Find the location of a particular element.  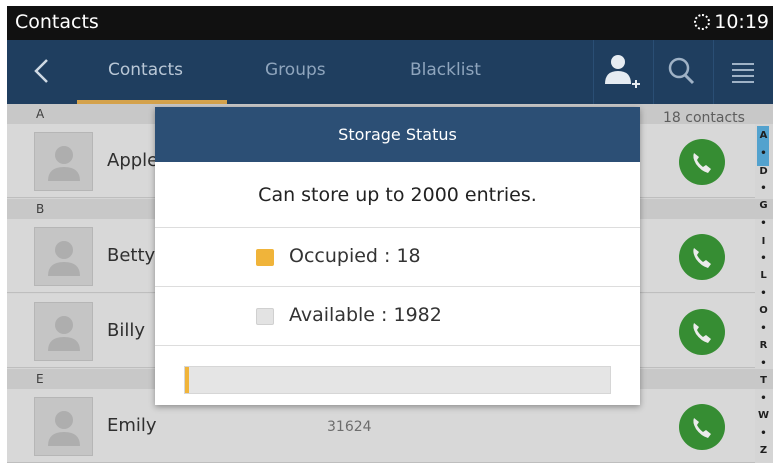

search-button is located at coordinates (681, 72).